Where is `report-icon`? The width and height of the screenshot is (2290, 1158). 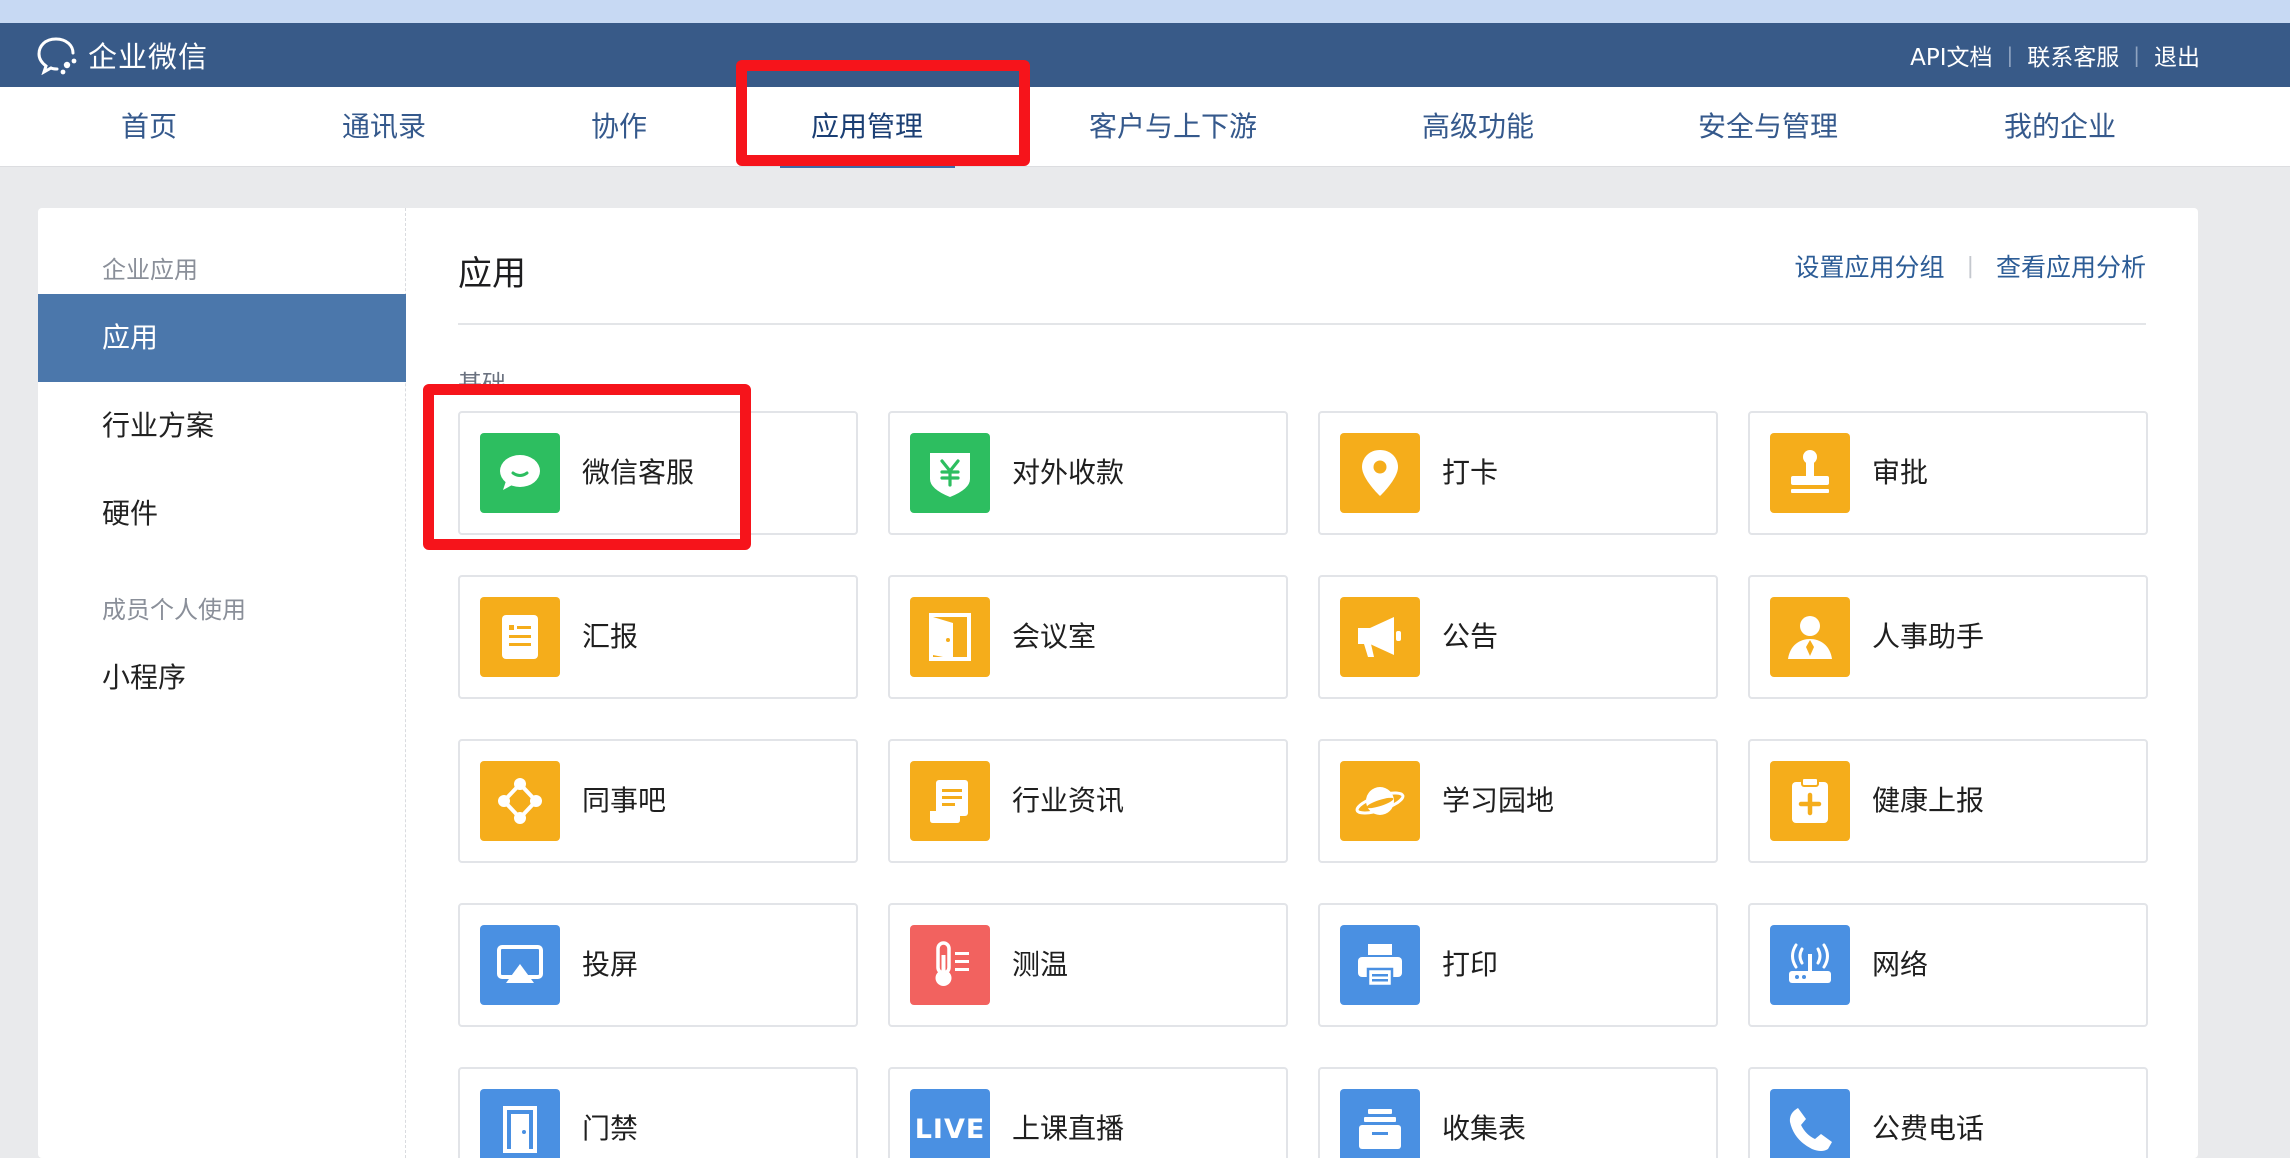
report-icon is located at coordinates (520, 637).